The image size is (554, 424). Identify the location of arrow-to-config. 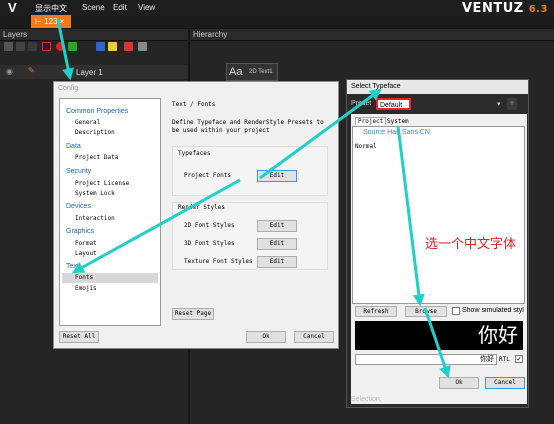
(65, 50).